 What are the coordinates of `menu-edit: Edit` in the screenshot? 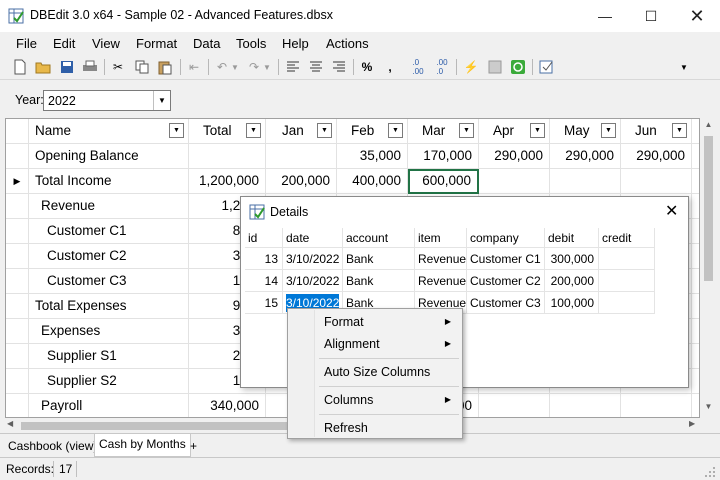 It's located at (64, 45).